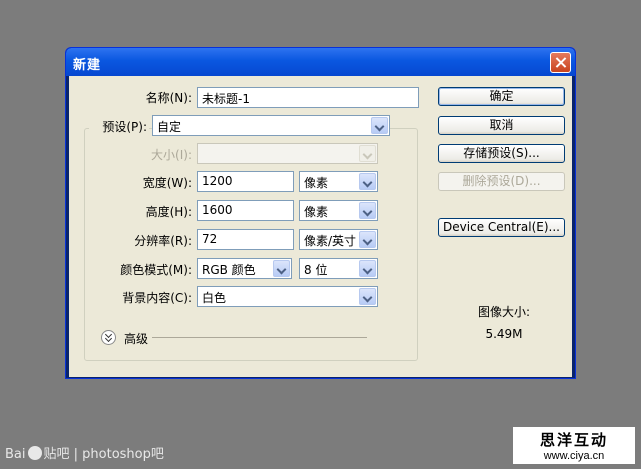 The height and width of the screenshot is (469, 641). I want to click on preset-value: 自定, so click(169, 127).